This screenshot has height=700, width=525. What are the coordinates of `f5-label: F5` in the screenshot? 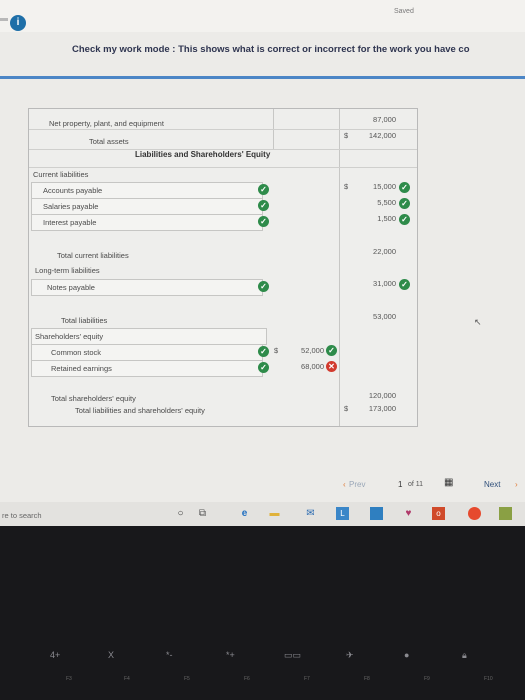 It's located at (187, 679).